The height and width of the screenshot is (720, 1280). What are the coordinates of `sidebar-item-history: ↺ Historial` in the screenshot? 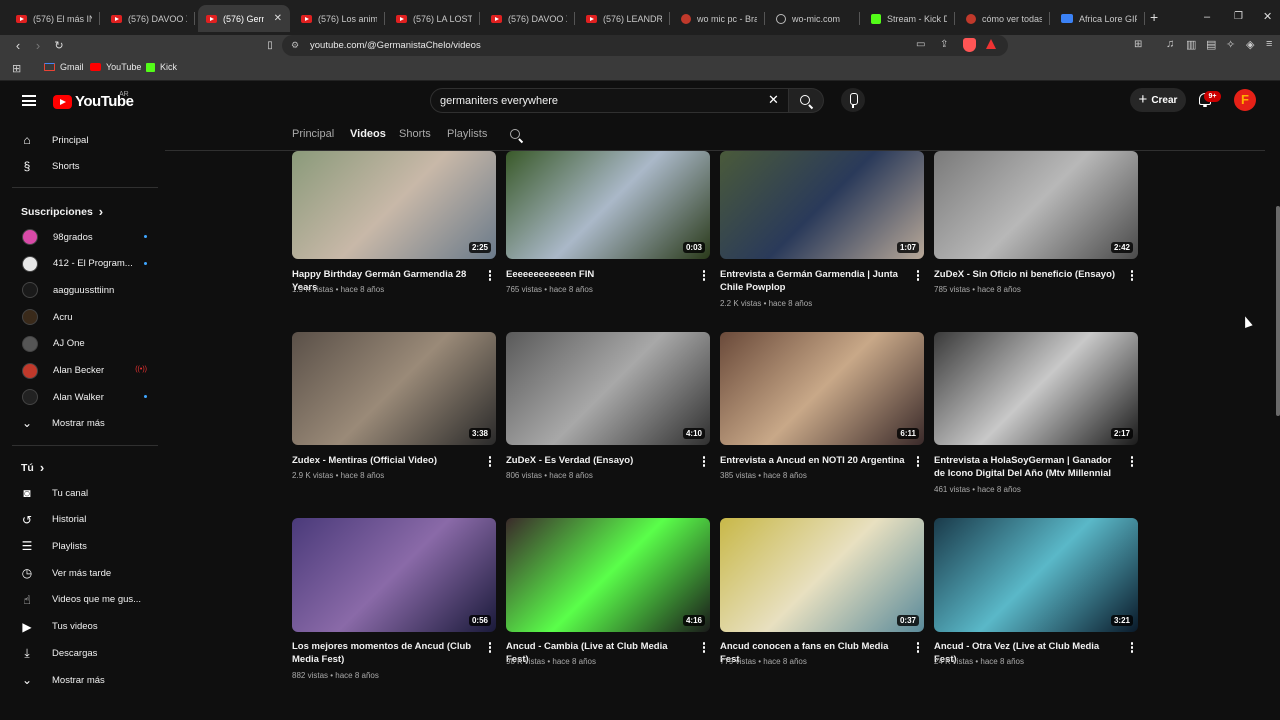 It's located at (53, 520).